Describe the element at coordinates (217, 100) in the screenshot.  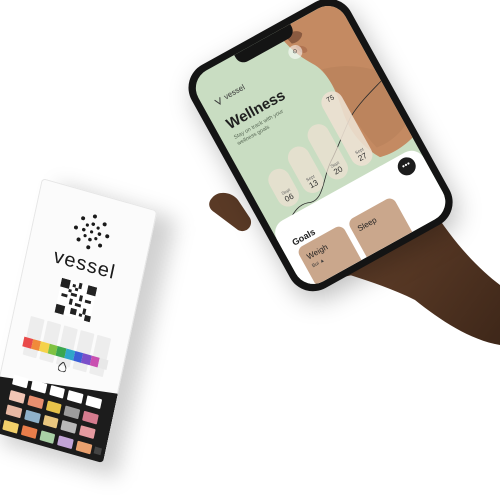
I see `vessel-v-icon` at that location.